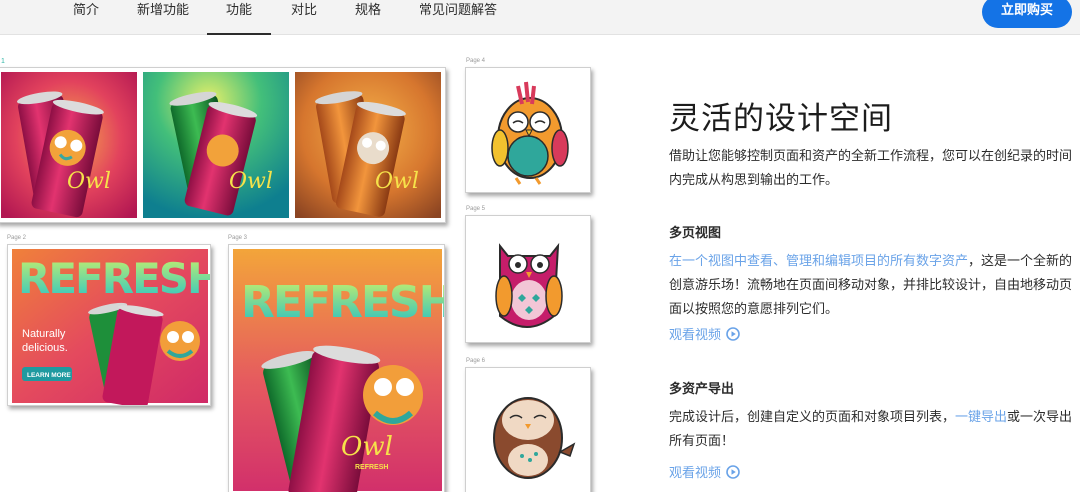 Image resolution: width=1080 pixels, height=492 pixels. Describe the element at coordinates (111, 327) in the screenshot. I see `refresh-banner-artwork: REFRESH Naturally delicious. LEARN MORE` at that location.